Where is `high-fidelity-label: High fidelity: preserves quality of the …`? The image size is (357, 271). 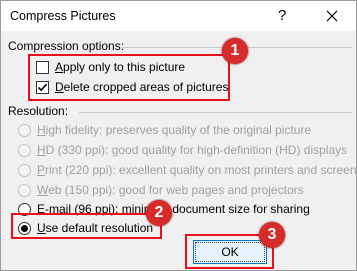
high-fidelity-label: High fidelity: preserves quality of the … is located at coordinates (174, 130).